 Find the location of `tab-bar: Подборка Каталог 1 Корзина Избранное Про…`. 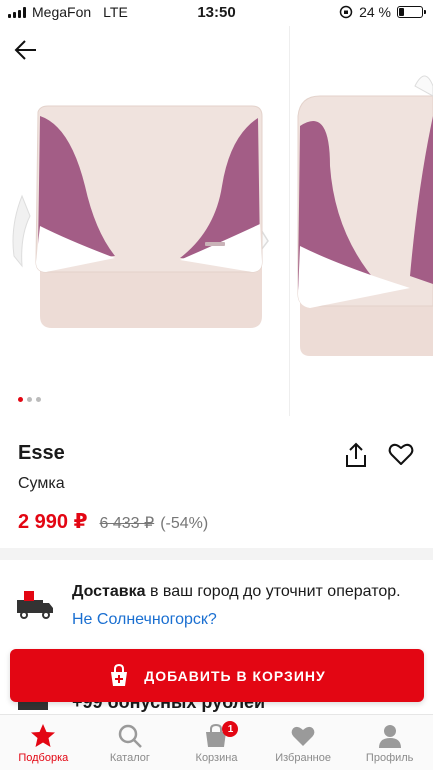

tab-bar: Подборка Каталог 1 Корзина Избранное Про… is located at coordinates (216, 742).